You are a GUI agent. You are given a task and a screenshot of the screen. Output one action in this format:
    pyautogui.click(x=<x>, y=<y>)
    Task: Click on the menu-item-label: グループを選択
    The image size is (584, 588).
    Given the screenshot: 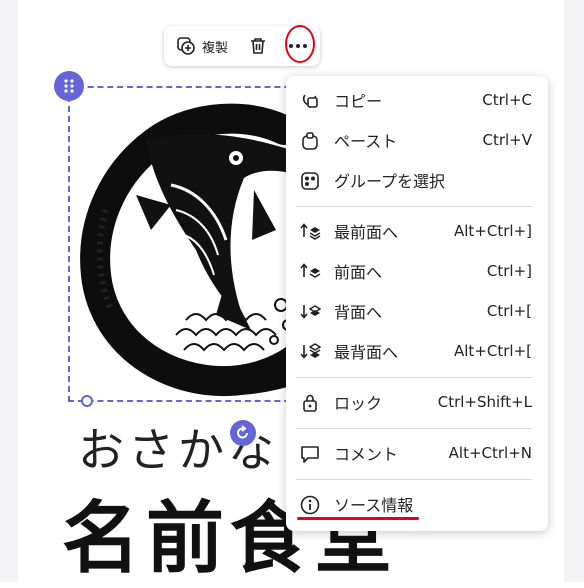 What is the action you would take?
    pyautogui.click(x=390, y=181)
    